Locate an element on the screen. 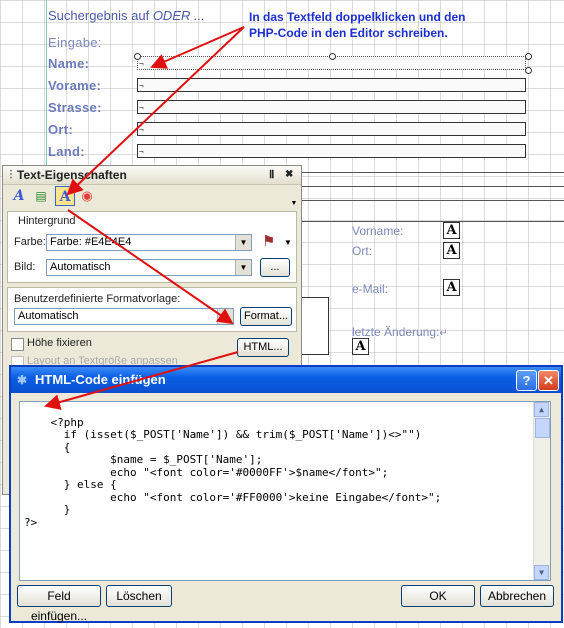 The width and height of the screenshot is (564, 628). scroll-up-icon: ▲ is located at coordinates (541, 409).